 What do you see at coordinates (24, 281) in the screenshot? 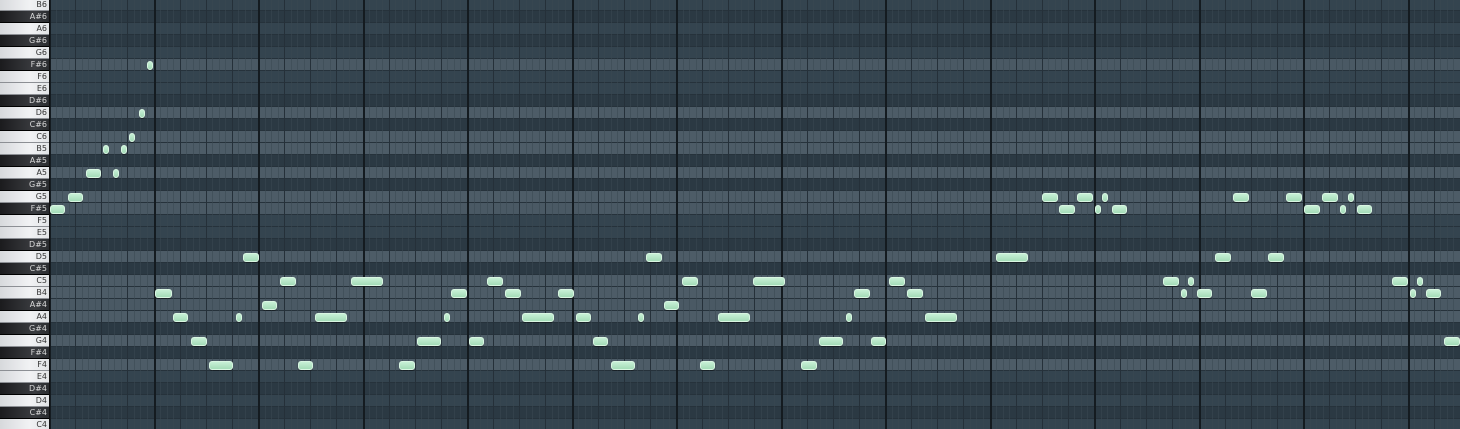
I see `key-c5: C5` at bounding box center [24, 281].